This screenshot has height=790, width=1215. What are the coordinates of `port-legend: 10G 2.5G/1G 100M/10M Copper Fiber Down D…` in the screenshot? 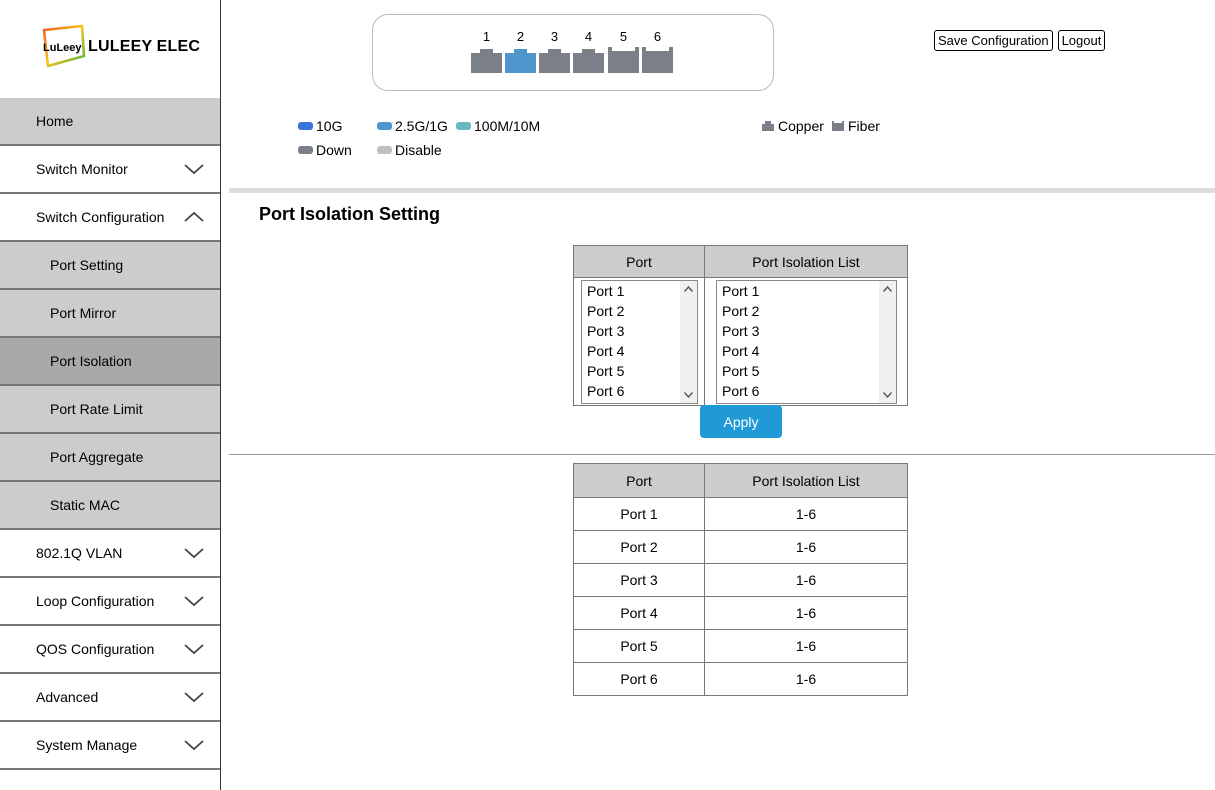 It's located at (648, 143).